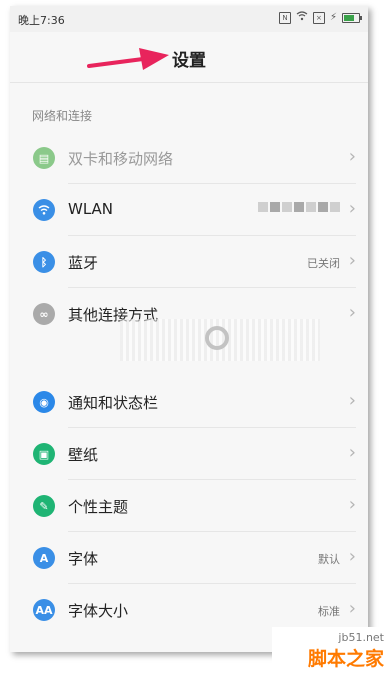  What do you see at coordinates (44, 262) in the screenshot?
I see `bluetooth-icon: ᛒ` at bounding box center [44, 262].